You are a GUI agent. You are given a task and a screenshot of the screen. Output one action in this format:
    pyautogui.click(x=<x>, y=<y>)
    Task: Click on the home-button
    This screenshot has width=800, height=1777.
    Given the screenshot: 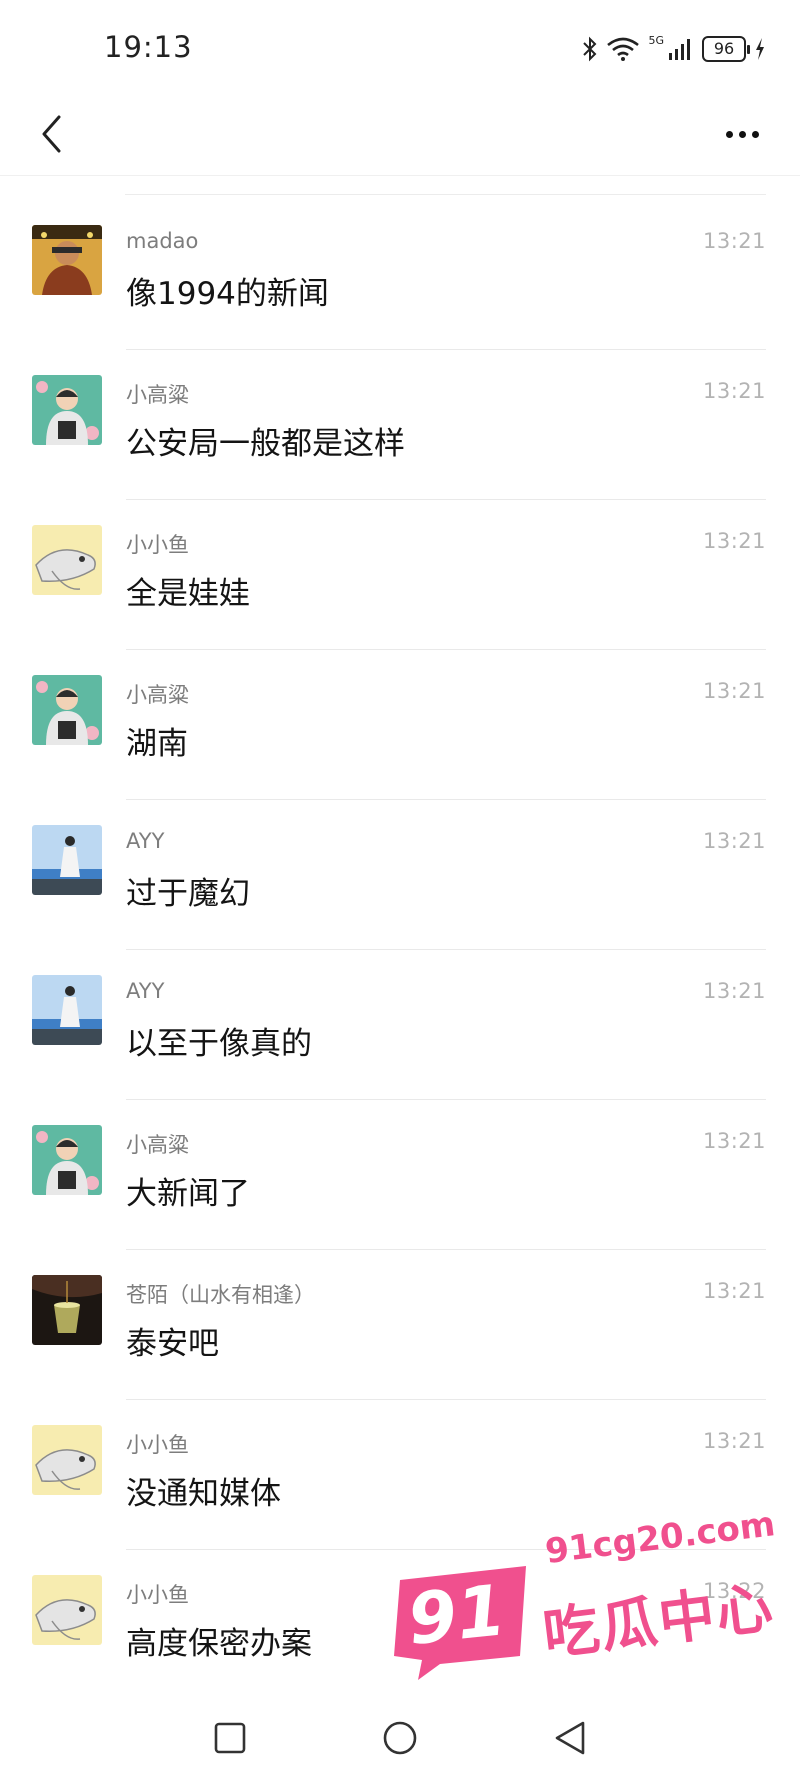 What is the action you would take?
    pyautogui.click(x=230, y=1738)
    